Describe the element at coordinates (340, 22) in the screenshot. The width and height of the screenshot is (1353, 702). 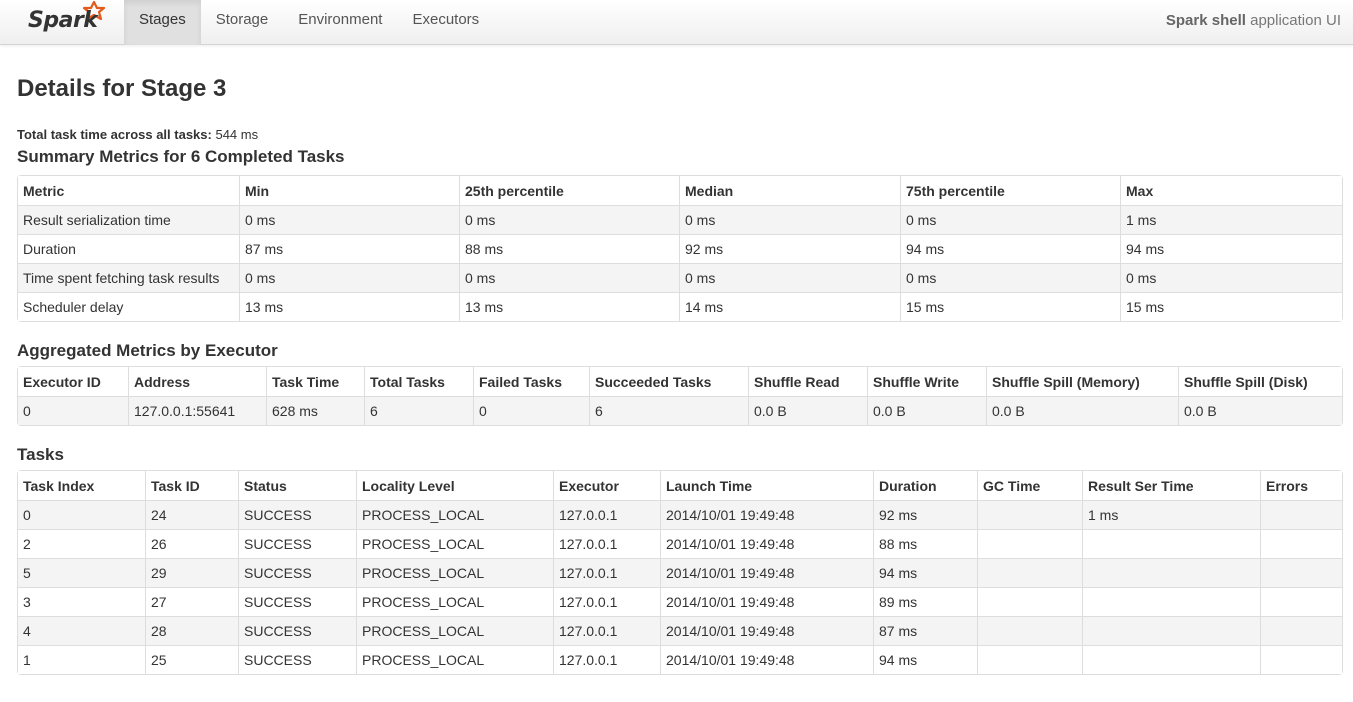
I see `tab-environment: Environment` at that location.